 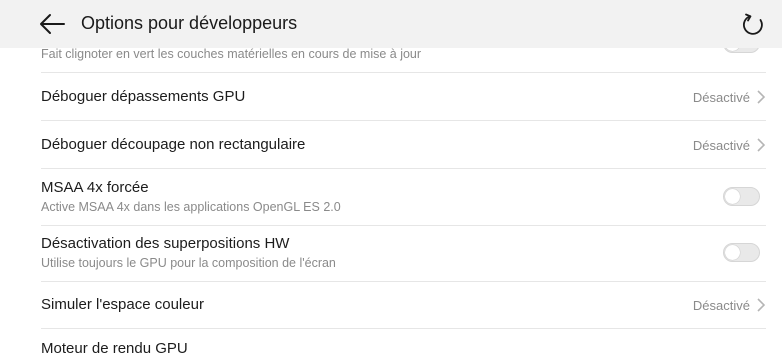 I want to click on simulate-color-space-title: Simuler l'espace couleur, so click(x=122, y=304).